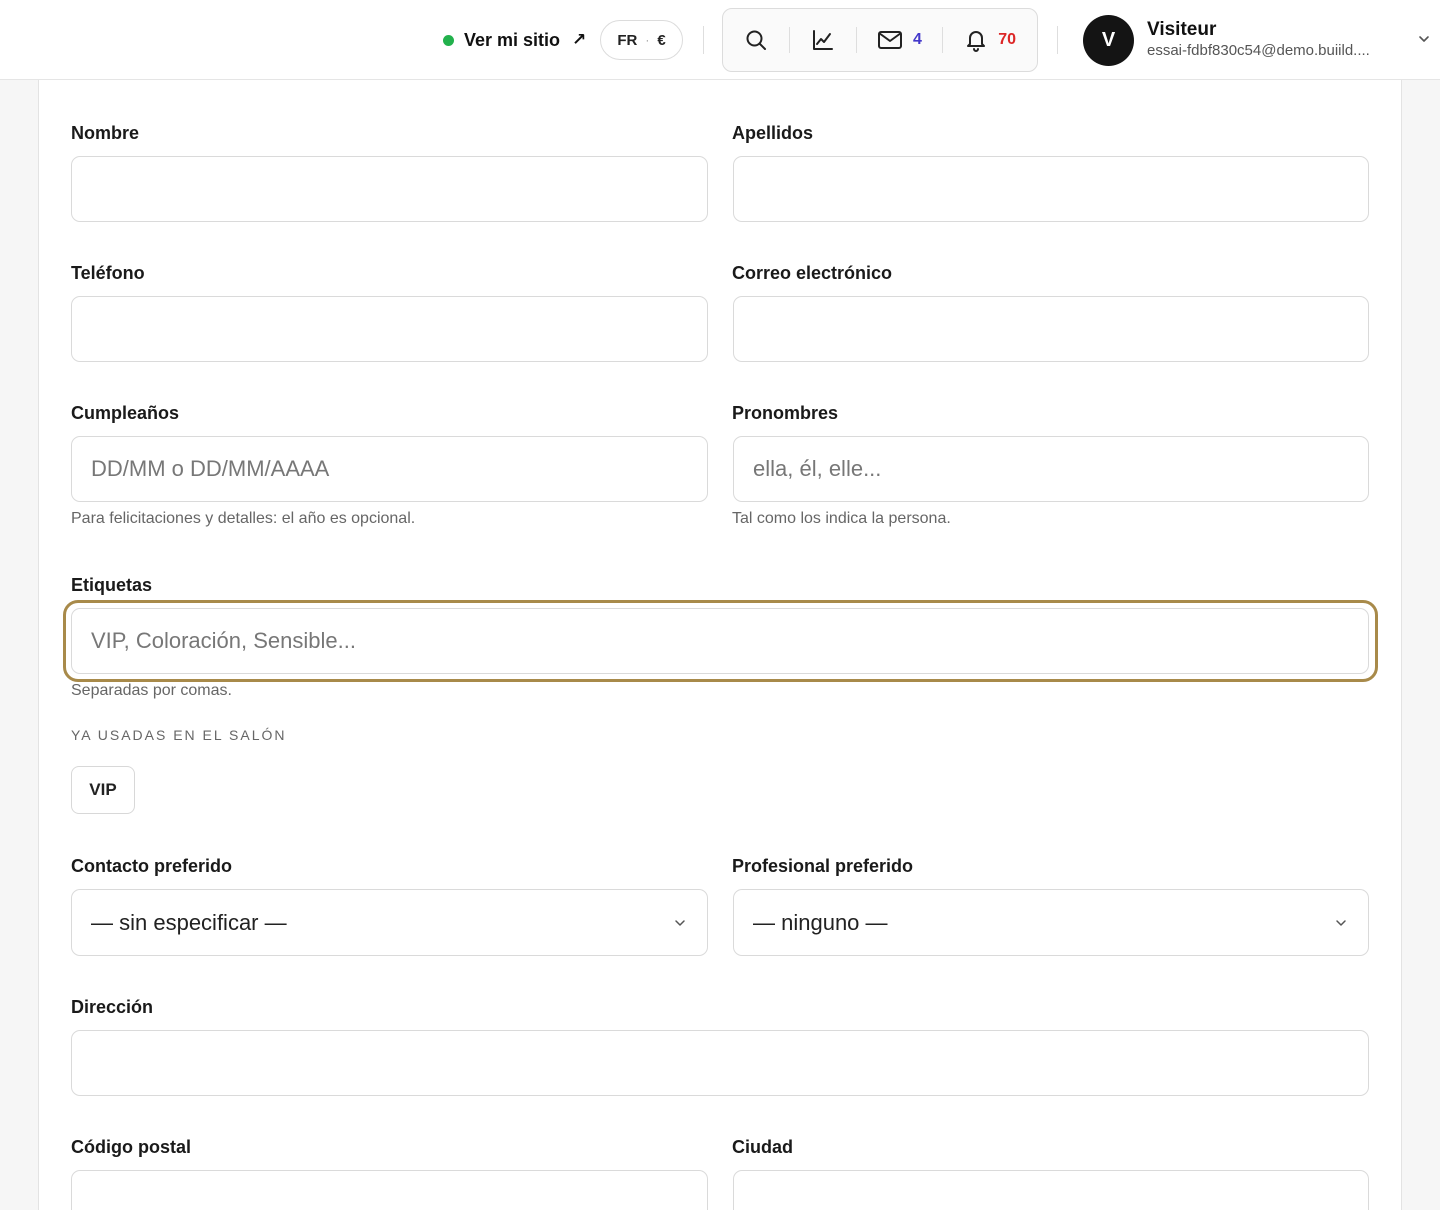 Image resolution: width=1440 pixels, height=1210 pixels. Describe the element at coordinates (820, 922) in the screenshot. I see `preferred-staff-value: — ninguno —` at that location.